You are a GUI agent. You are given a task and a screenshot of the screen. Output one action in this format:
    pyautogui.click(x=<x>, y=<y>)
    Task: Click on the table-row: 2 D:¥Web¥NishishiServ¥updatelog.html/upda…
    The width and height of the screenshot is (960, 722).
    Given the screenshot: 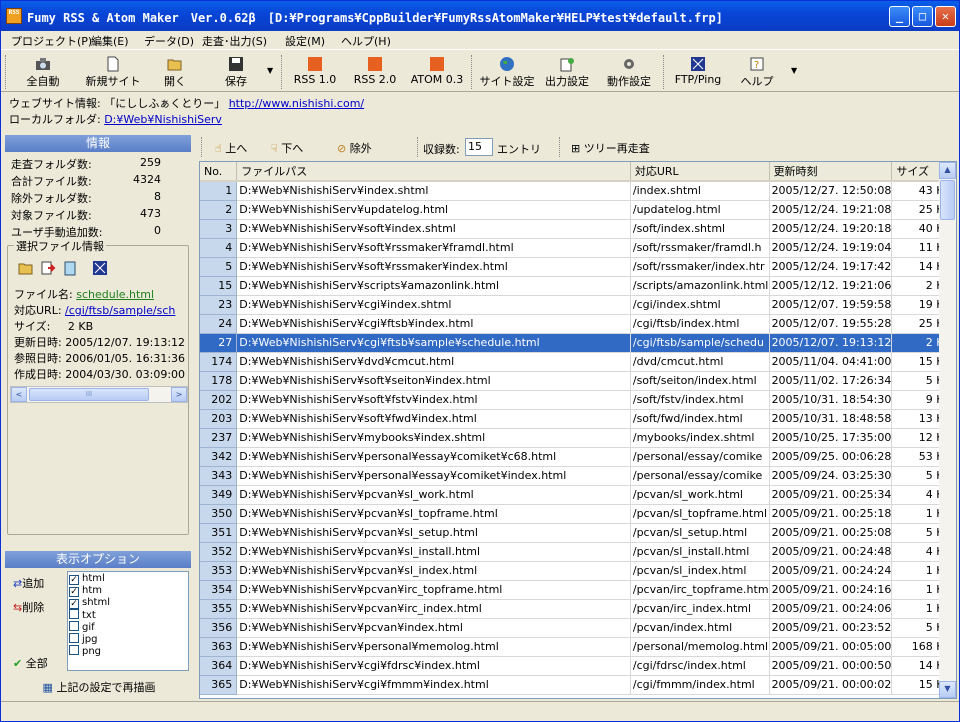 What is the action you would take?
    pyautogui.click(x=578, y=210)
    